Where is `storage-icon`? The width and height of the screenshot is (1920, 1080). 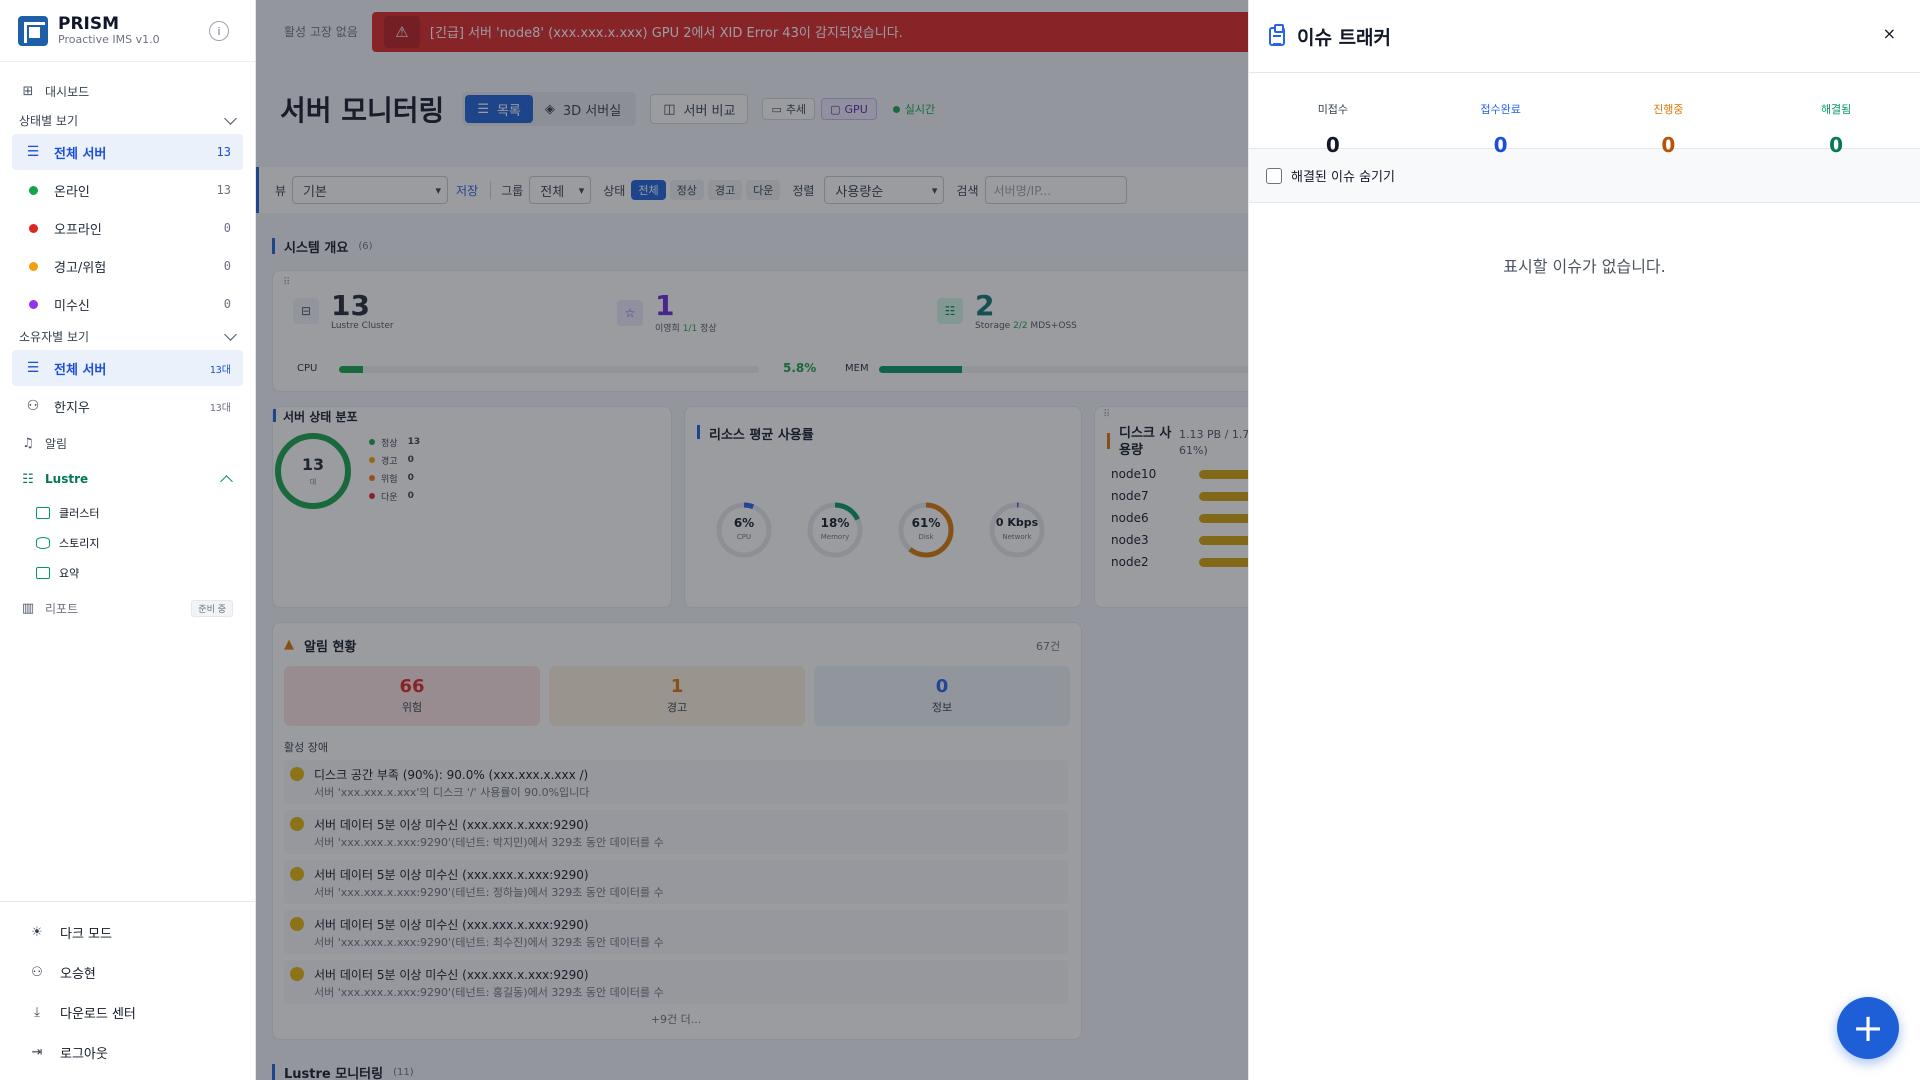 storage-icon is located at coordinates (43, 543).